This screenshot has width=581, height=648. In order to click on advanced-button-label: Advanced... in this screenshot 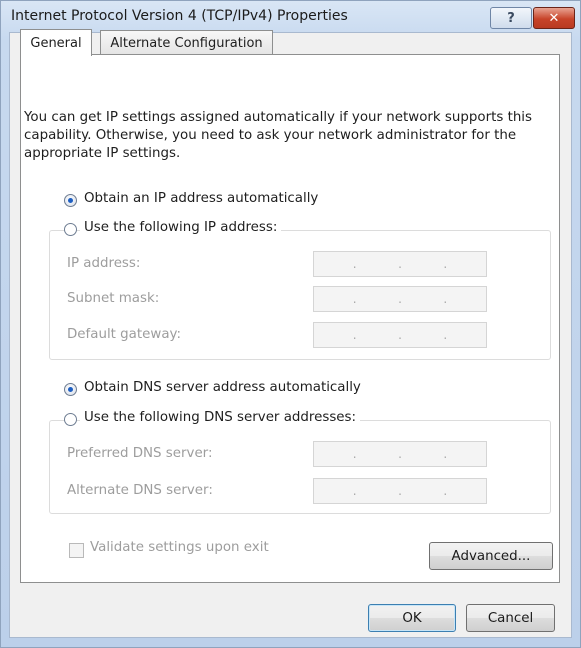, I will do `click(491, 556)`.